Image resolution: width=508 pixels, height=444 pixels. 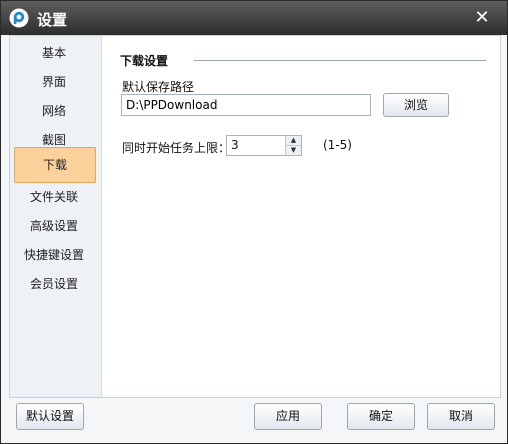 What do you see at coordinates (54, 255) in the screenshot?
I see `sidebar-item-shortcuts: 快捷键设置` at bounding box center [54, 255].